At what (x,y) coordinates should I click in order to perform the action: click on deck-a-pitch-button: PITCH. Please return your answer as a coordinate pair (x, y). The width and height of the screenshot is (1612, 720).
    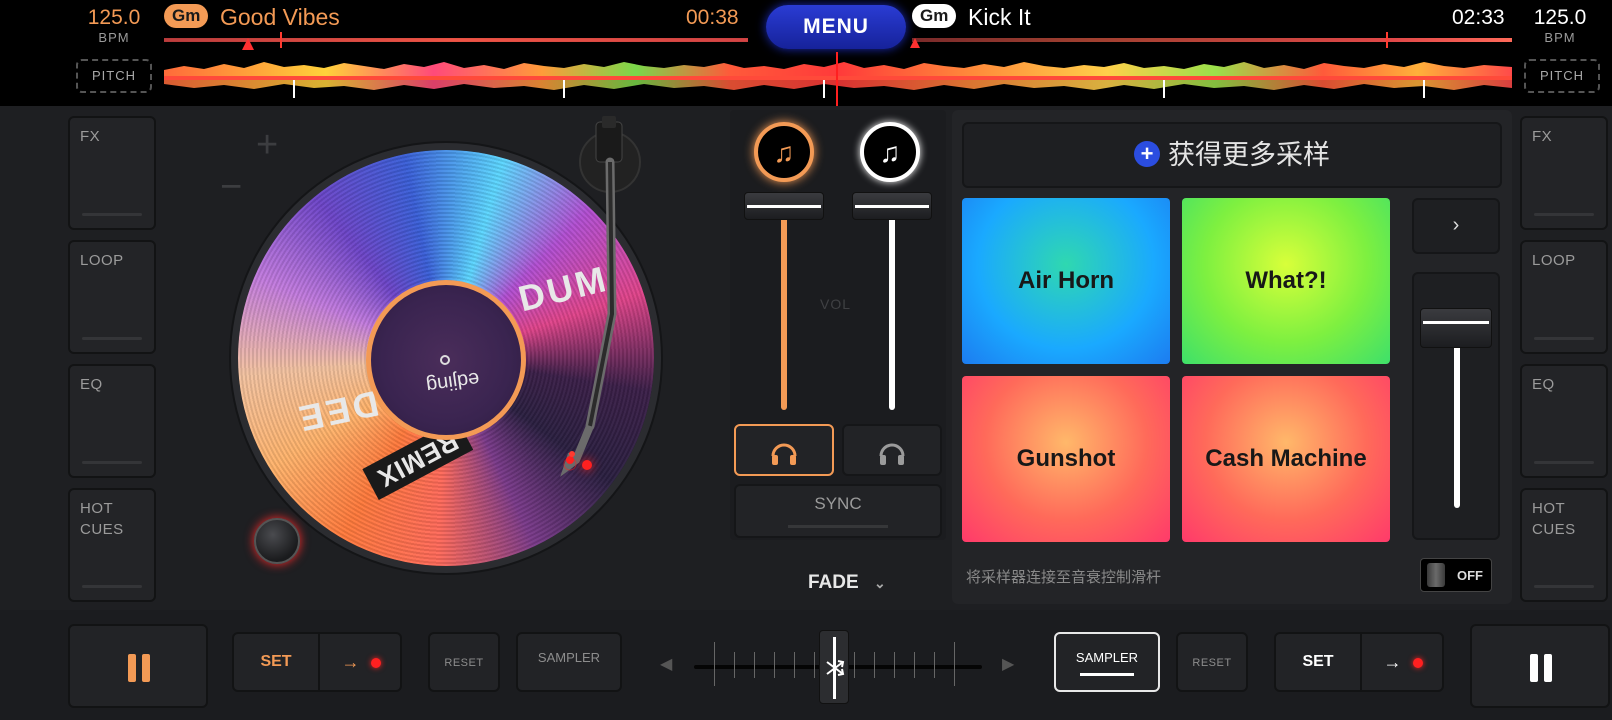
    Looking at the image, I should click on (114, 76).